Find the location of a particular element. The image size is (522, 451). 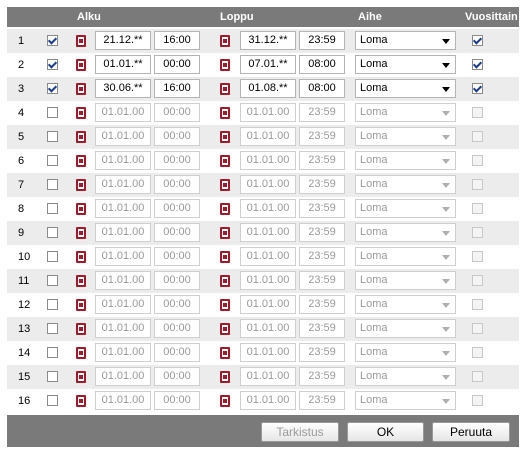

cancel-button: Peruuta is located at coordinates (471, 432).